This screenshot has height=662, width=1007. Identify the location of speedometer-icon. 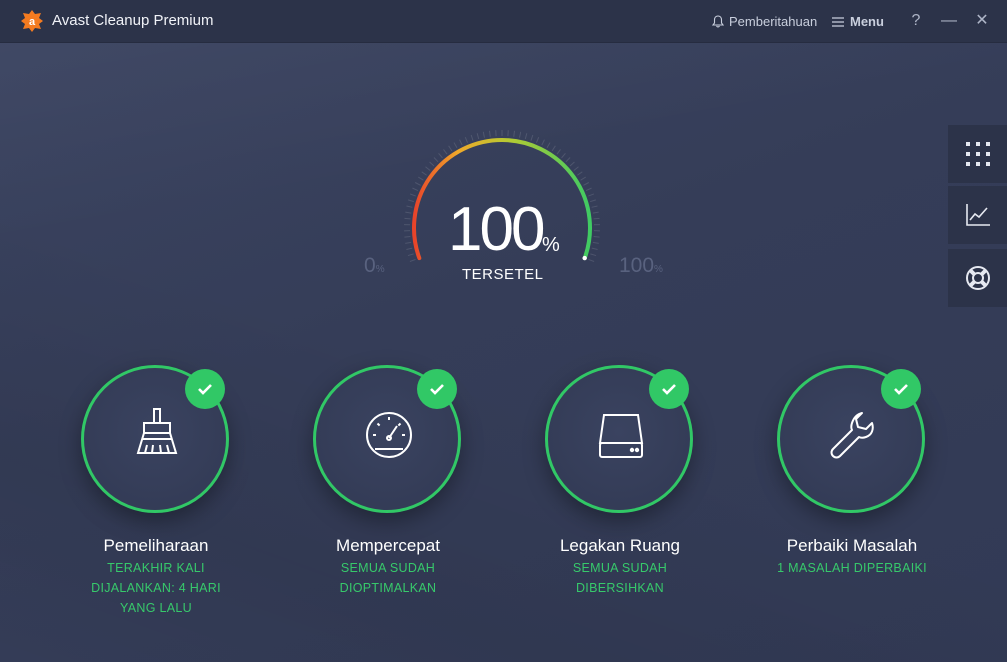
(389, 435).